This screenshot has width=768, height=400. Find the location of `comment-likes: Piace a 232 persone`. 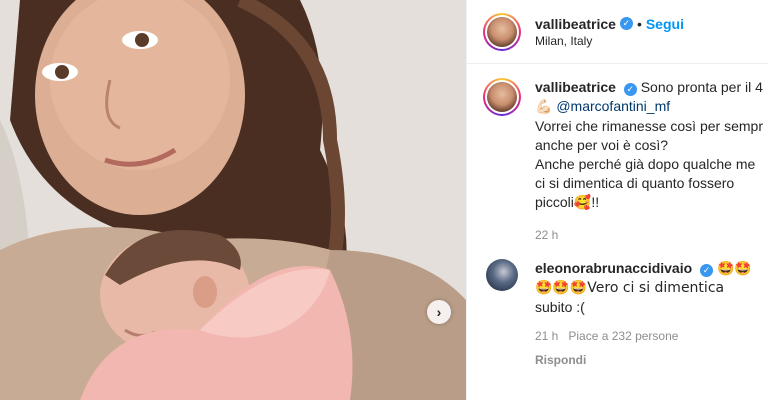

comment-likes: Piace a 232 persone is located at coordinates (623, 336).